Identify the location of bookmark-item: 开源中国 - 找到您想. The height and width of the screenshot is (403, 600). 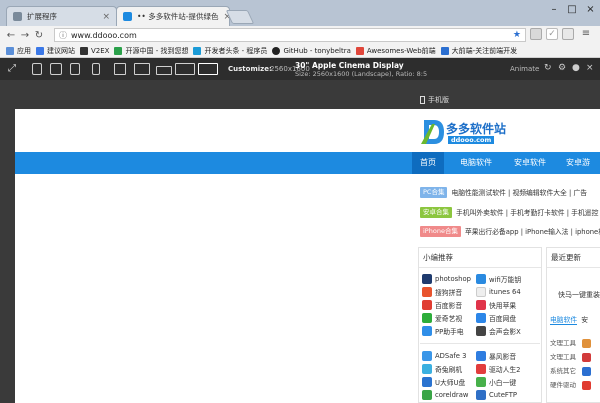
(151, 51).